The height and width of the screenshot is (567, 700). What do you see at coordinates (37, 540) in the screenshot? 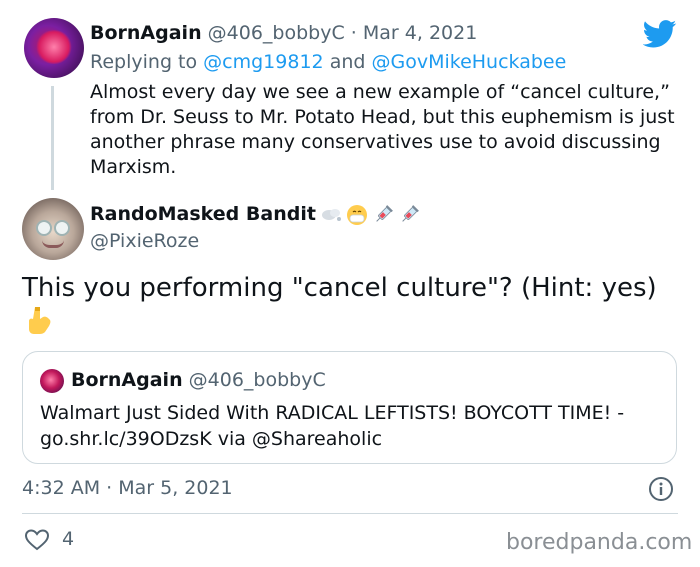
I see `heart-icon` at bounding box center [37, 540].